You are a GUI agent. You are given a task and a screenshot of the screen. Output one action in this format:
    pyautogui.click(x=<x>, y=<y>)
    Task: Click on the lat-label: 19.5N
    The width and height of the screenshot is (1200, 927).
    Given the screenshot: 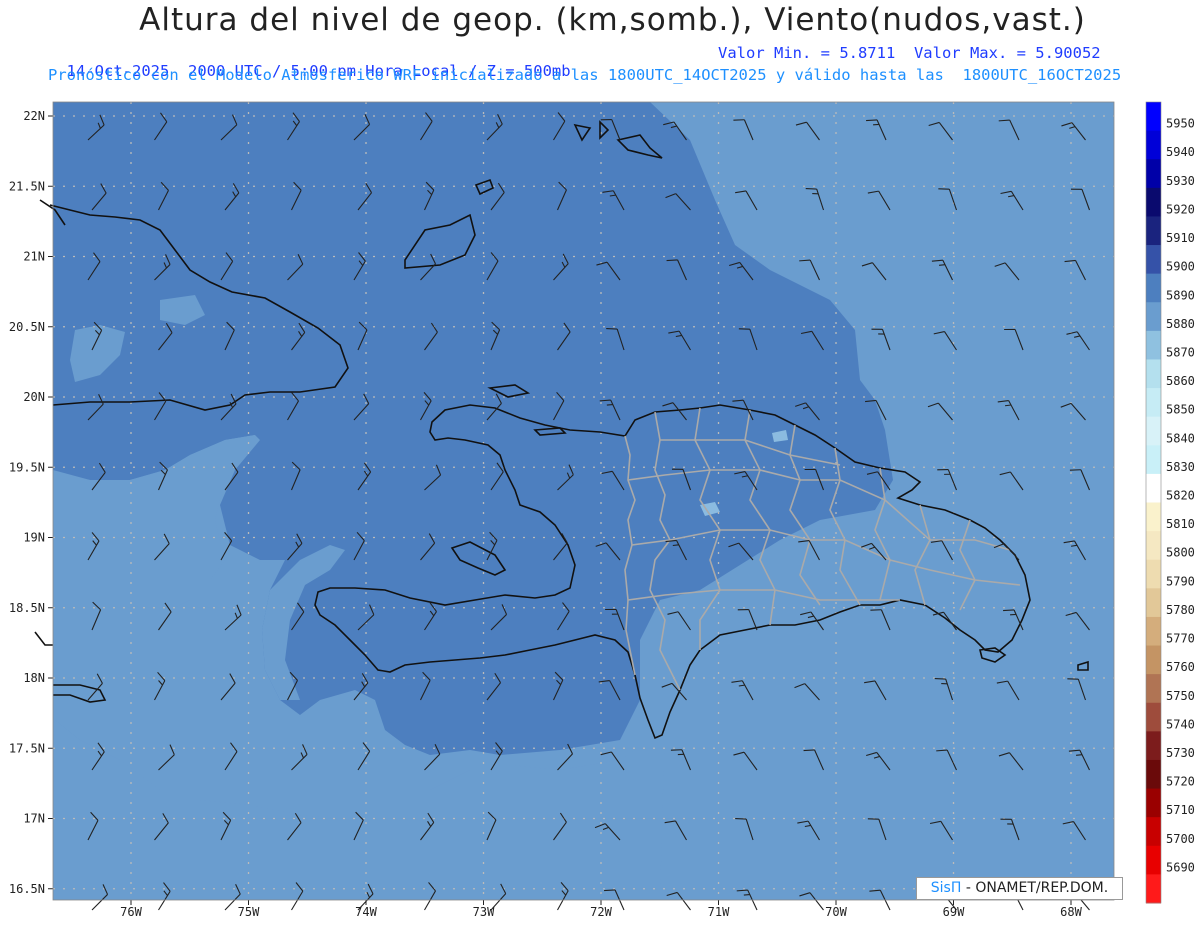 What is the action you would take?
    pyautogui.click(x=27, y=467)
    